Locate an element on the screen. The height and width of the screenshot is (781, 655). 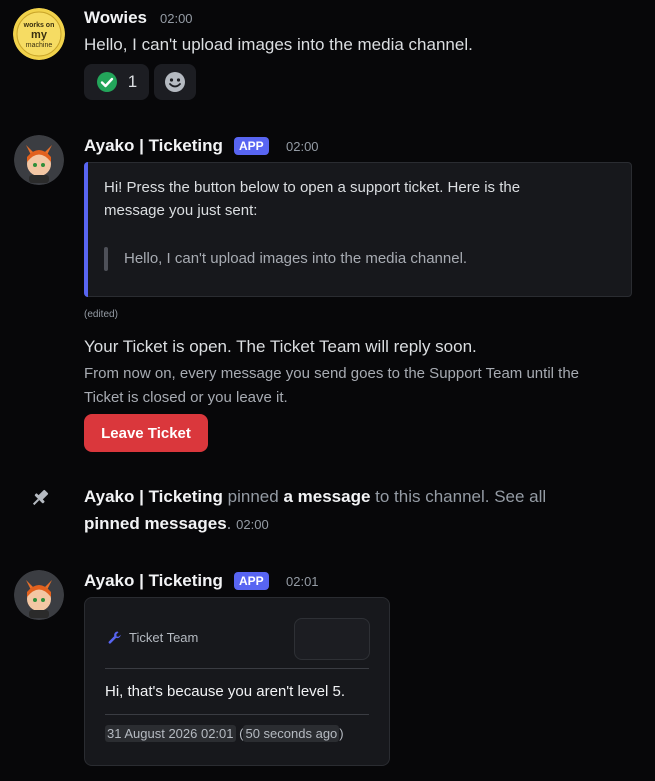
leave-ticket-button: Leave Ticket is located at coordinates (146, 433).